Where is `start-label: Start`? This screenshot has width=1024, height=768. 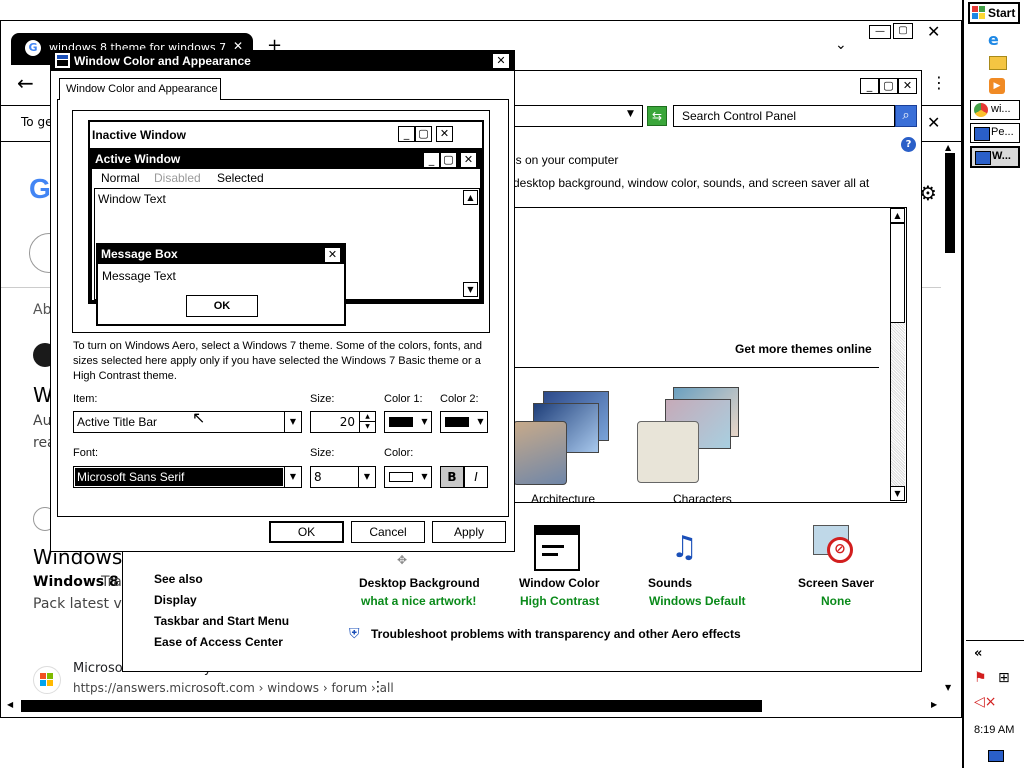 start-label: Start is located at coordinates (1002, 13).